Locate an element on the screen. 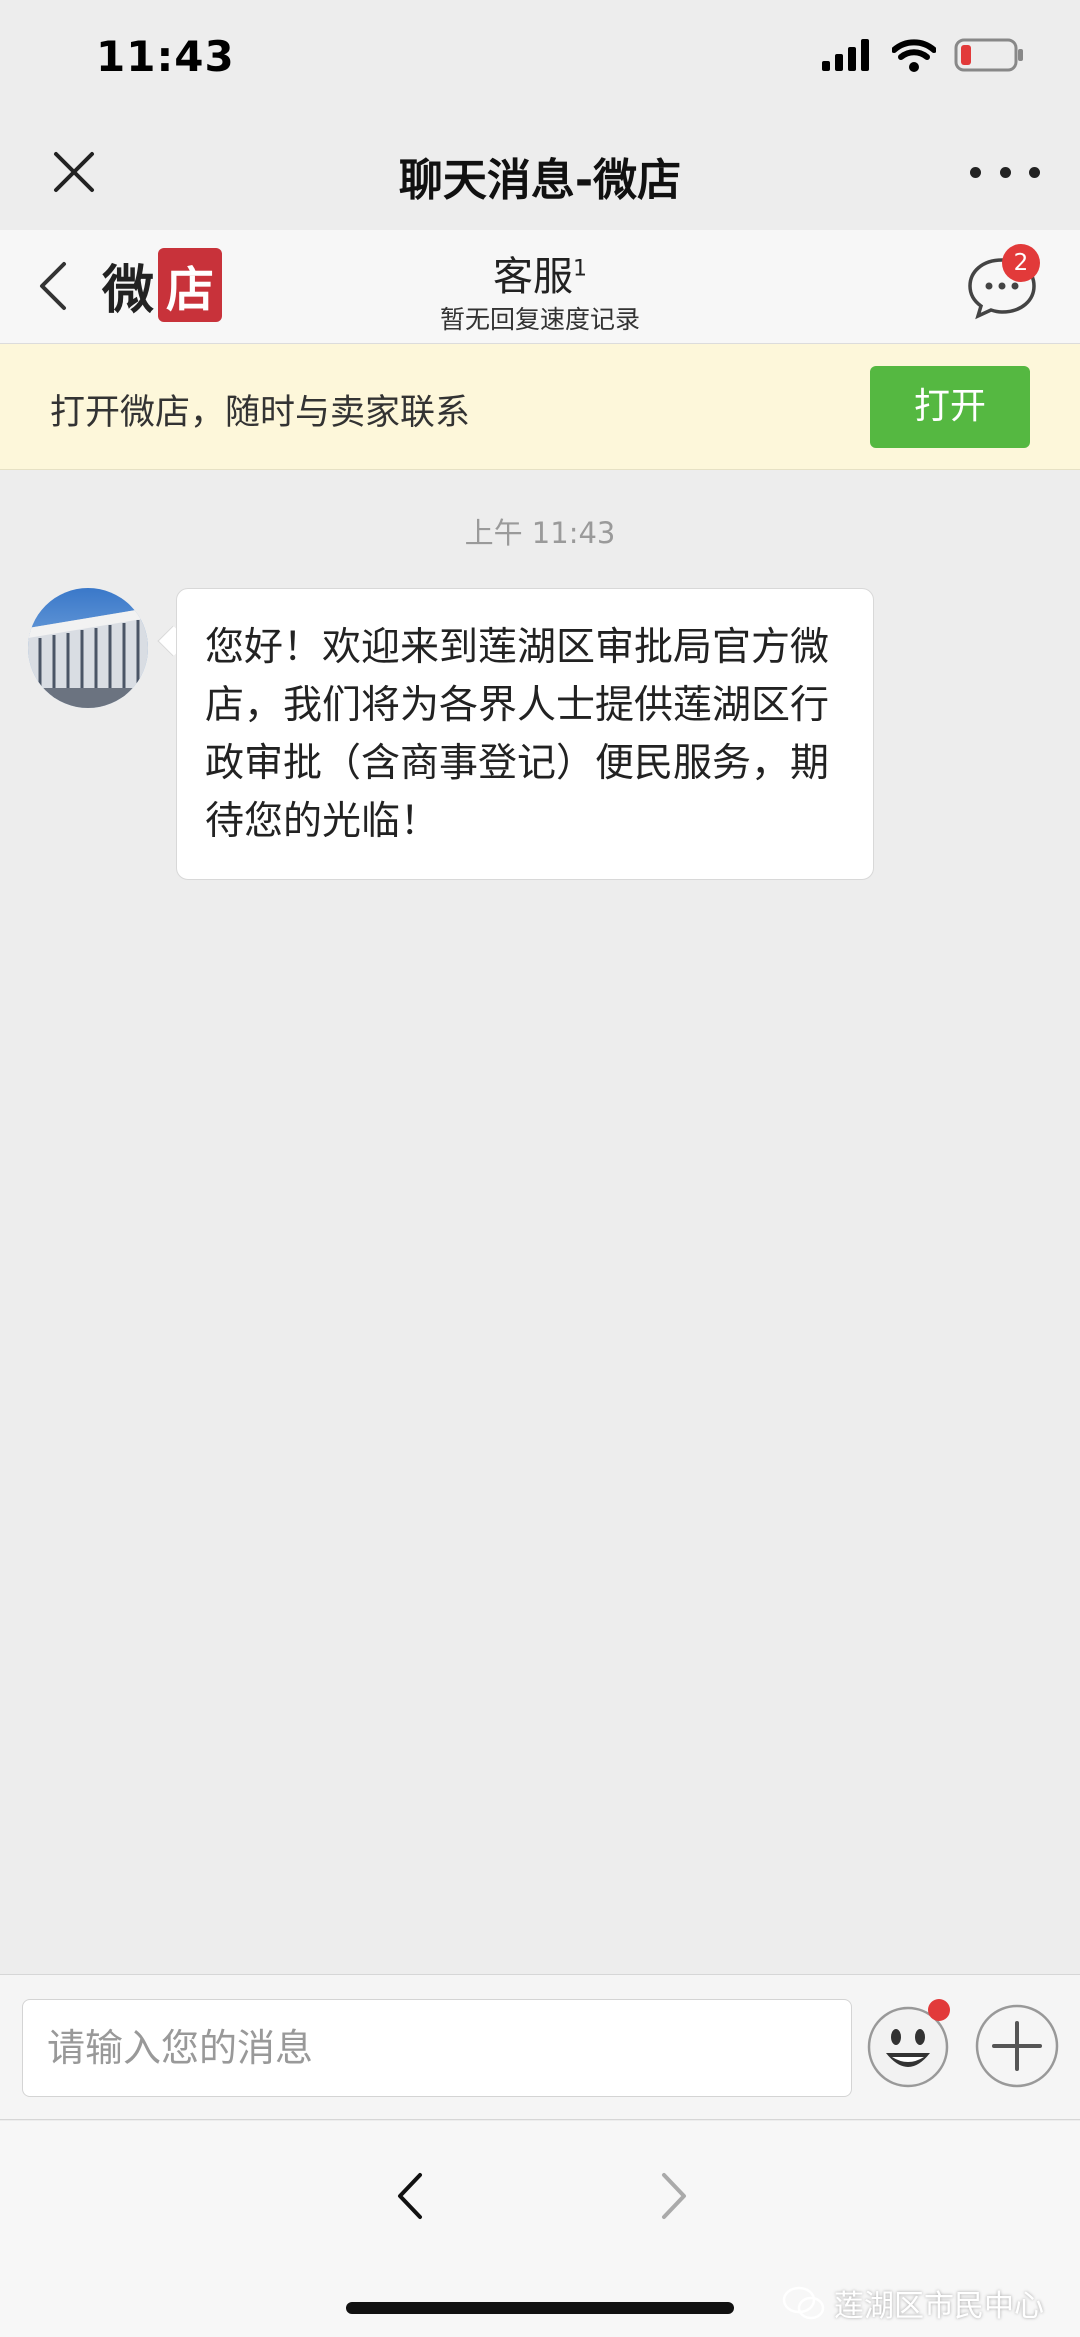  plus-icon is located at coordinates (1017, 2046).